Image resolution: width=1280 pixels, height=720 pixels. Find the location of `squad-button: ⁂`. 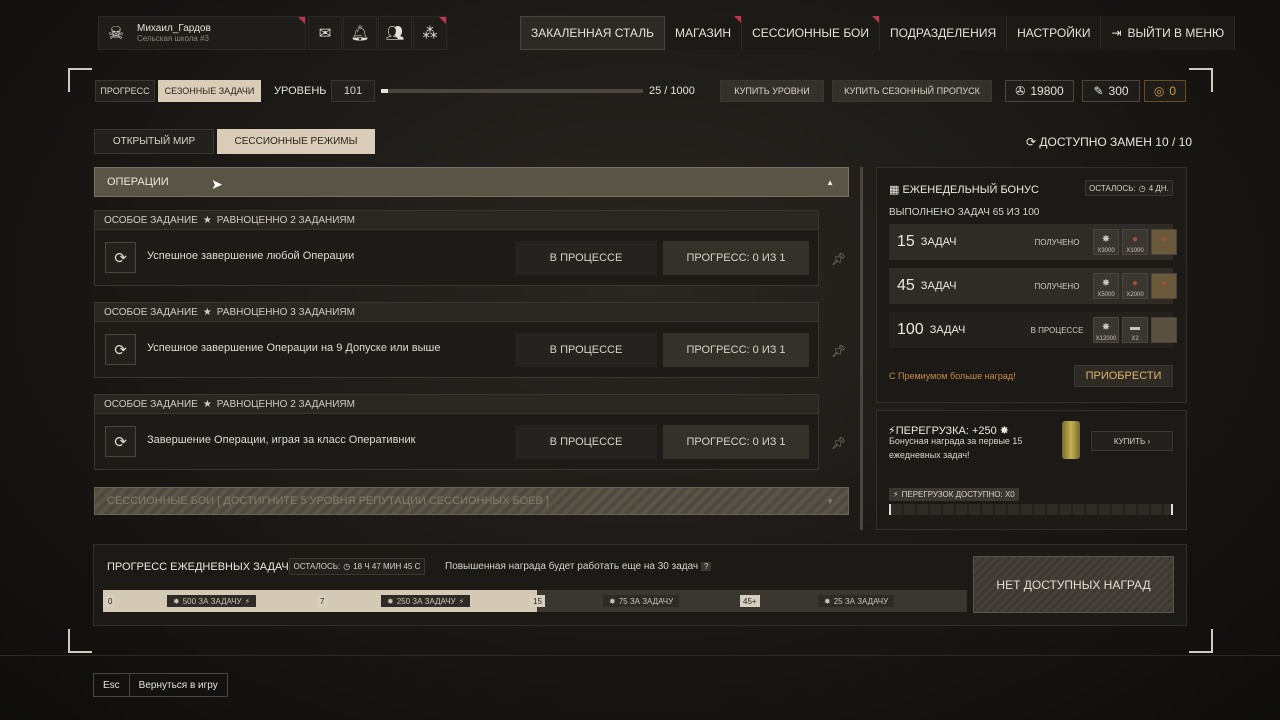

squad-button: ⁂ is located at coordinates (430, 33).